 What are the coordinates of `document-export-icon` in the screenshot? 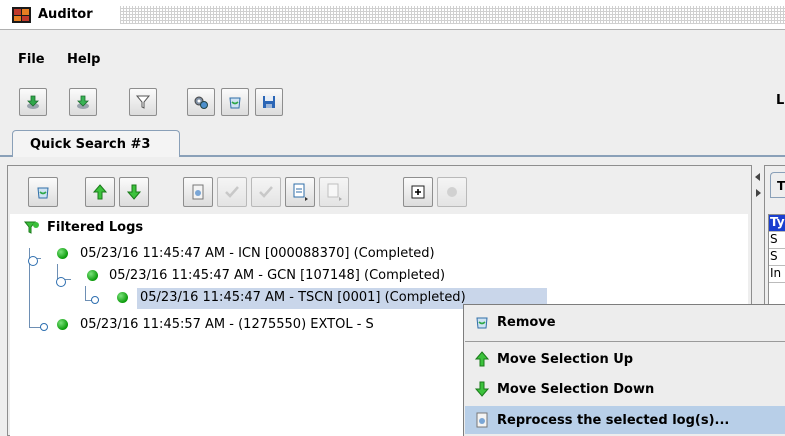 It's located at (300, 192).